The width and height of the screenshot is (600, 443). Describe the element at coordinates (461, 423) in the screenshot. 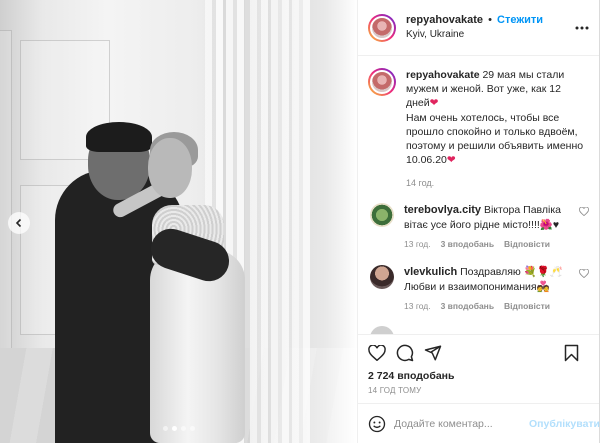

I see `comment-input` at that location.